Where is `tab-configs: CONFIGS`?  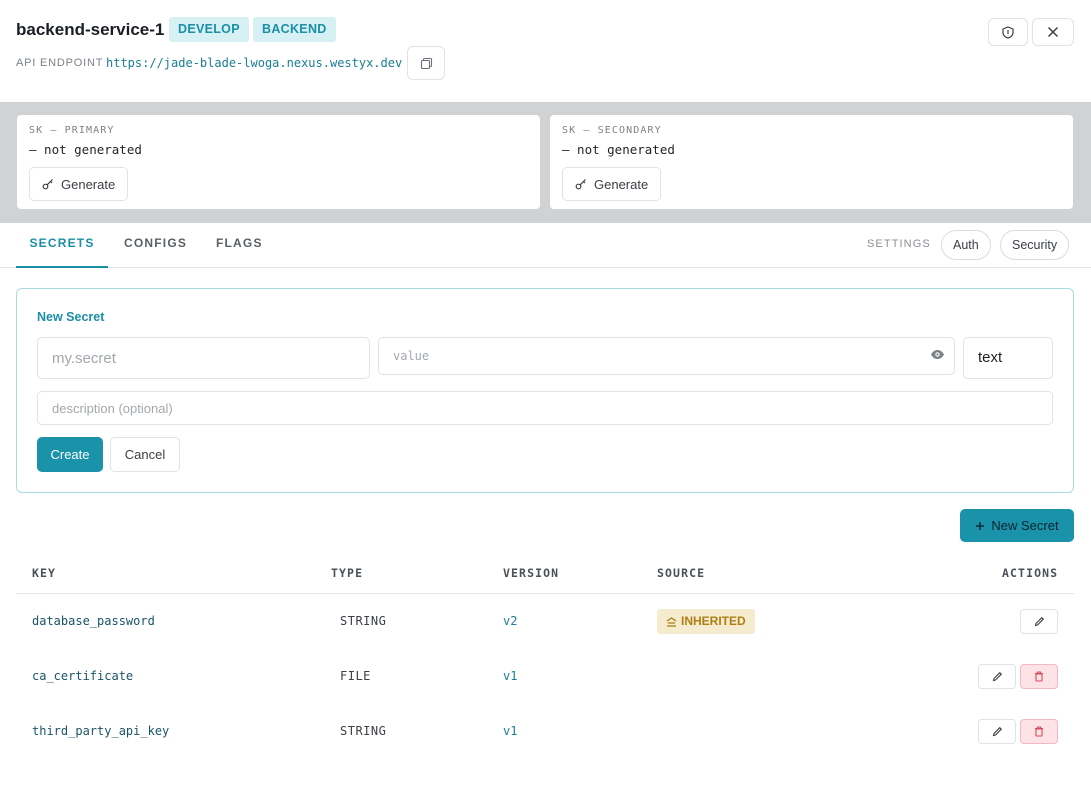
tab-configs: CONFIGS is located at coordinates (155, 245).